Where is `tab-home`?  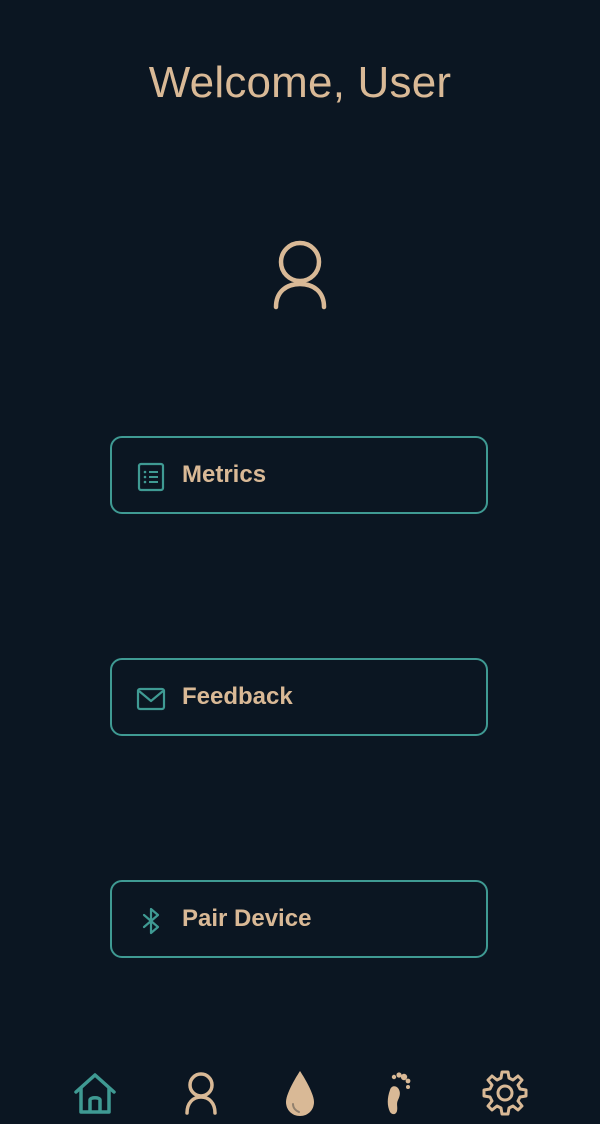 tab-home is located at coordinates (95, 1093).